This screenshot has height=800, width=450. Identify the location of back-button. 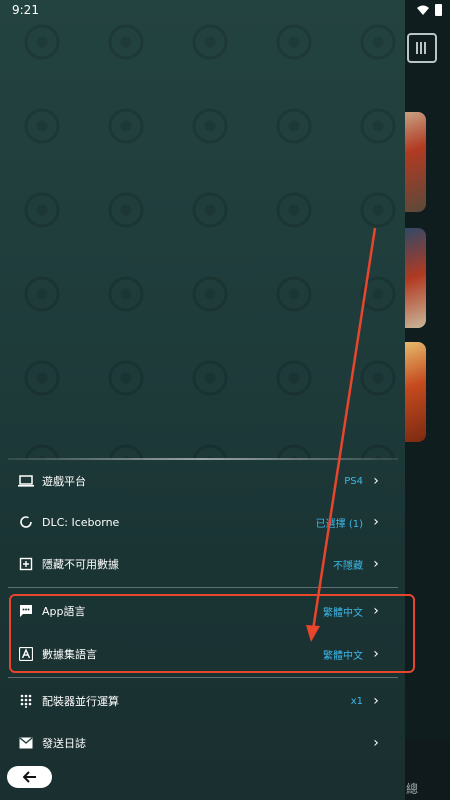
(29, 777).